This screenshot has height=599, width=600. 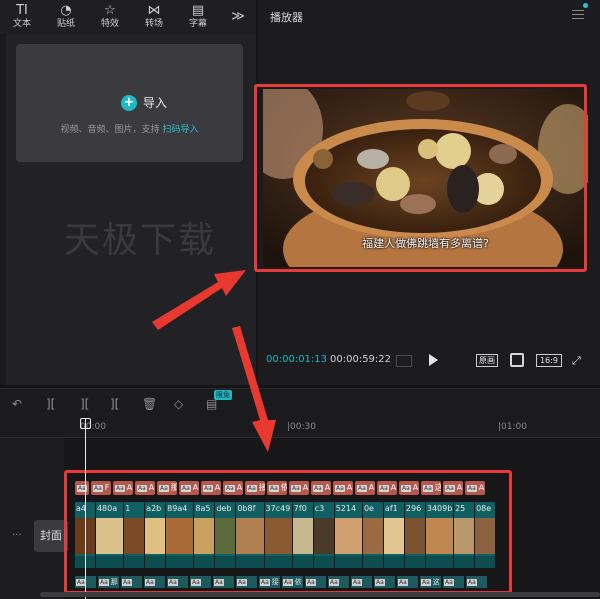 I want to click on panel-edge, so click(x=3, y=209).